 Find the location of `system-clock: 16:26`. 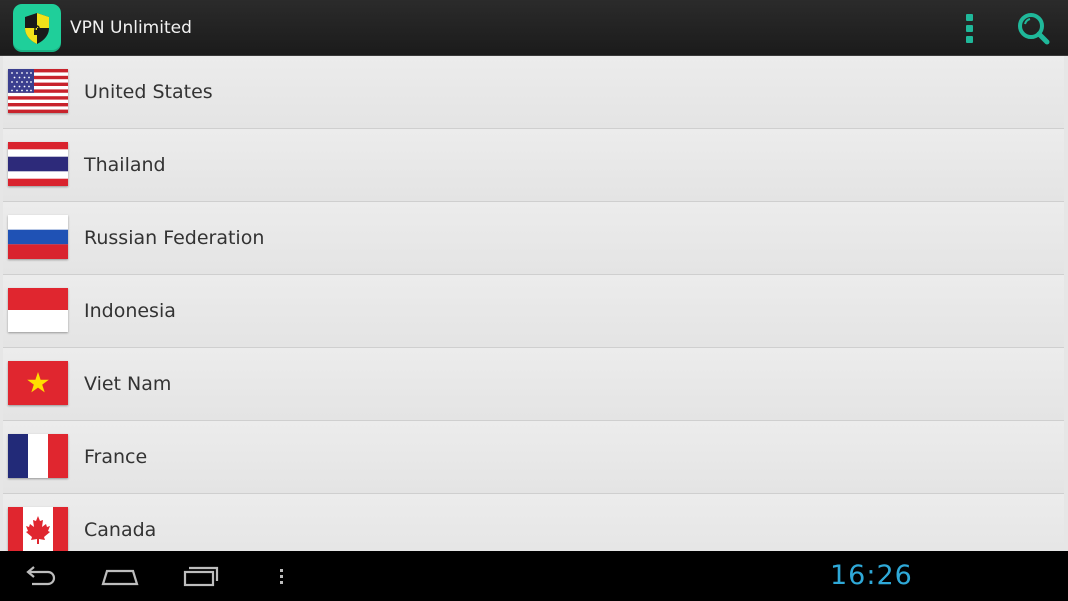

system-clock: 16:26 is located at coordinates (871, 575).